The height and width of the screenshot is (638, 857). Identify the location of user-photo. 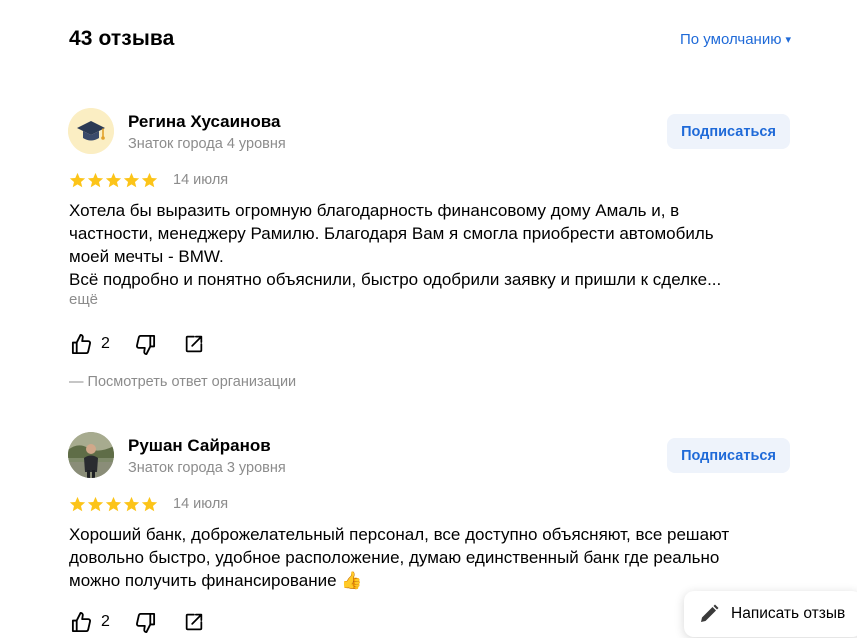
(91, 455).